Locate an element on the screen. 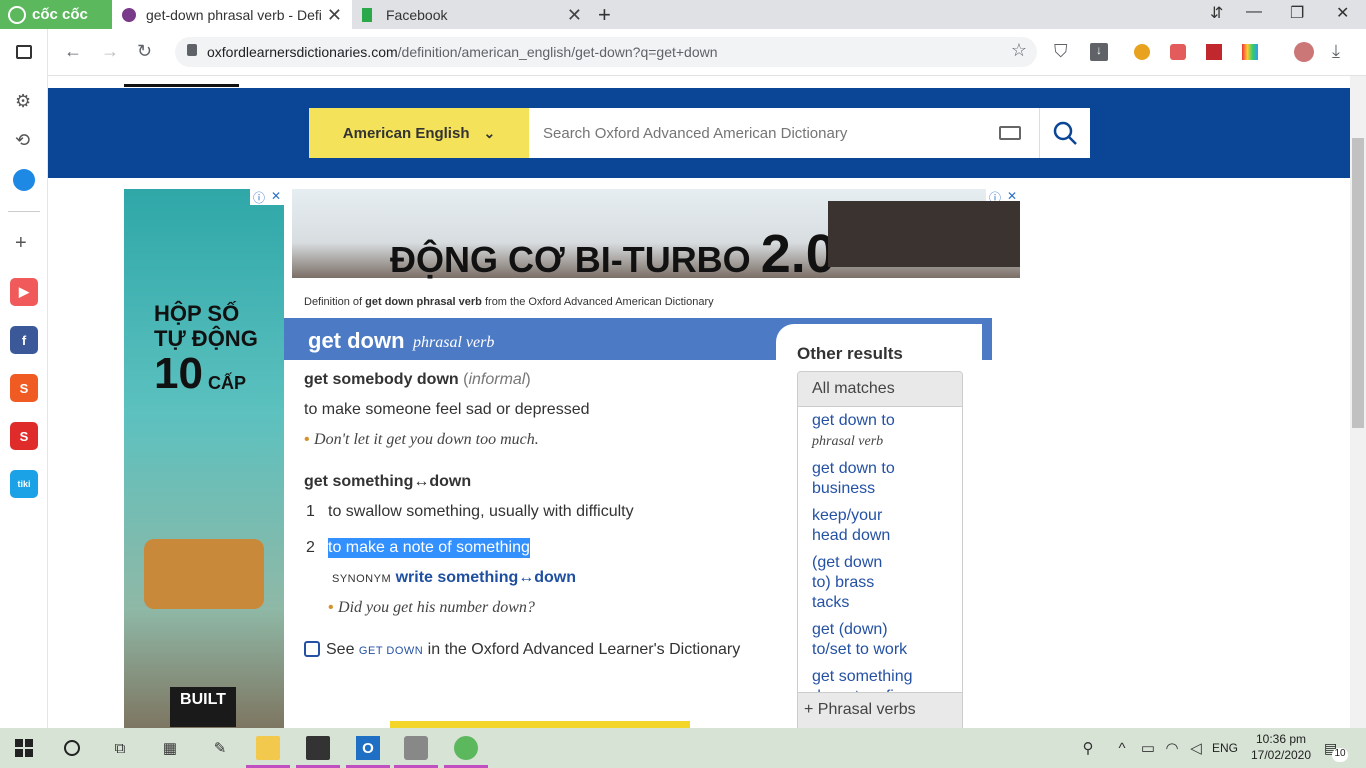 The image size is (1366, 768). extension-adblock-icon is located at coordinates (1178, 52).